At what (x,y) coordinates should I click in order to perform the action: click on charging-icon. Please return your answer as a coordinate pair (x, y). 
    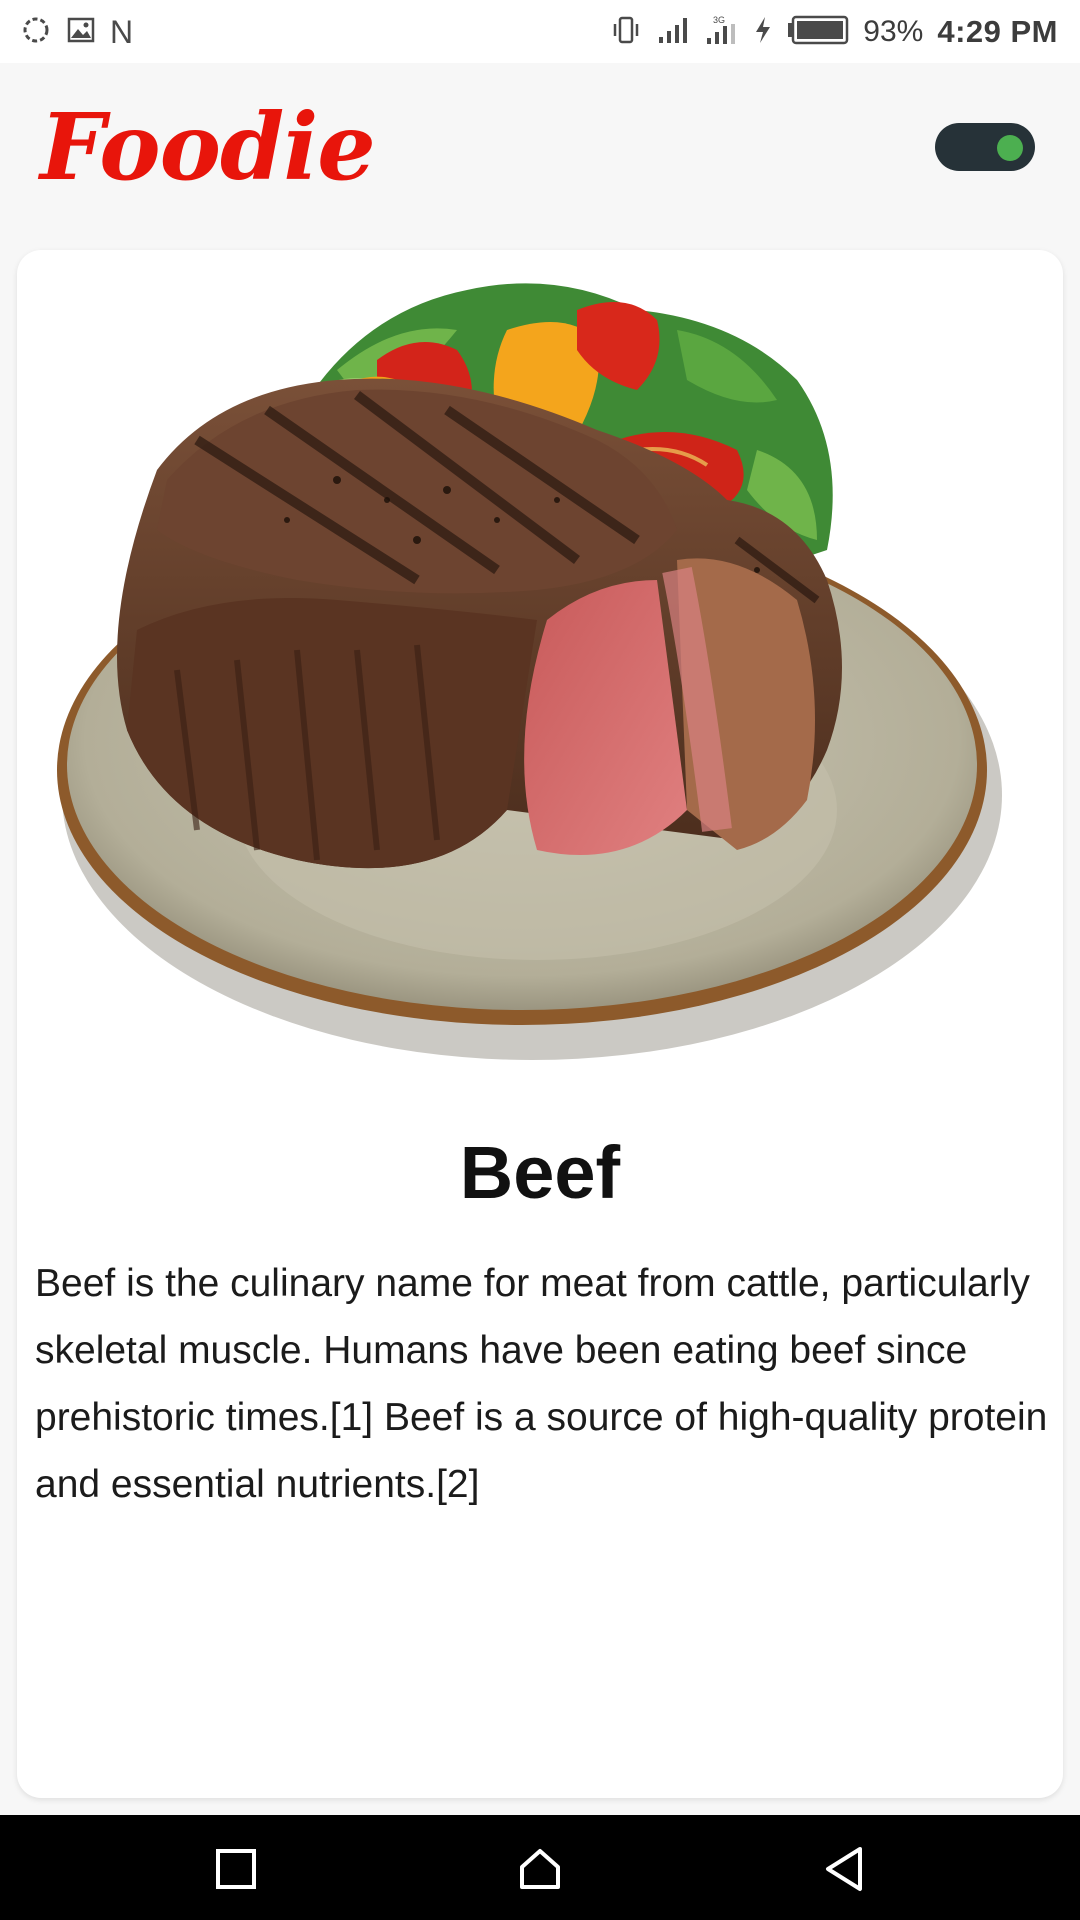
    Looking at the image, I should click on (763, 32).